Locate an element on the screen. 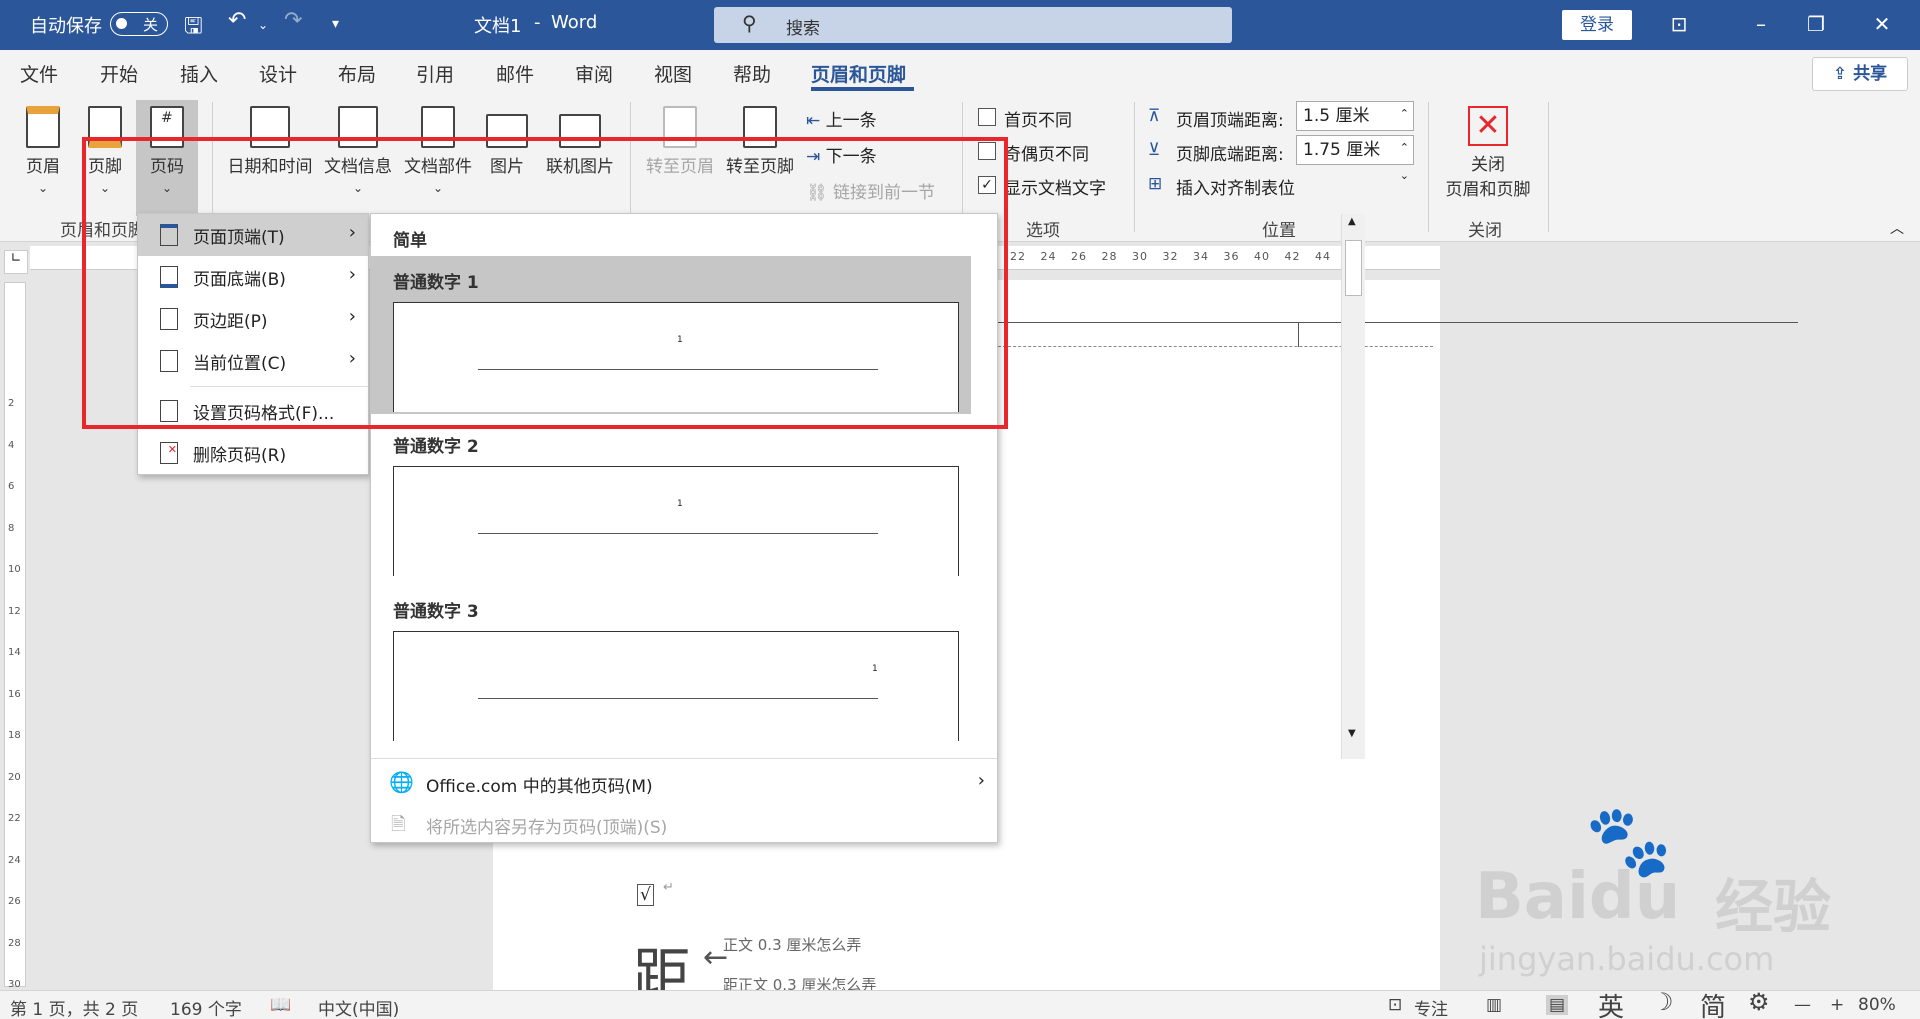  tab-references: 引用 is located at coordinates (435, 73).